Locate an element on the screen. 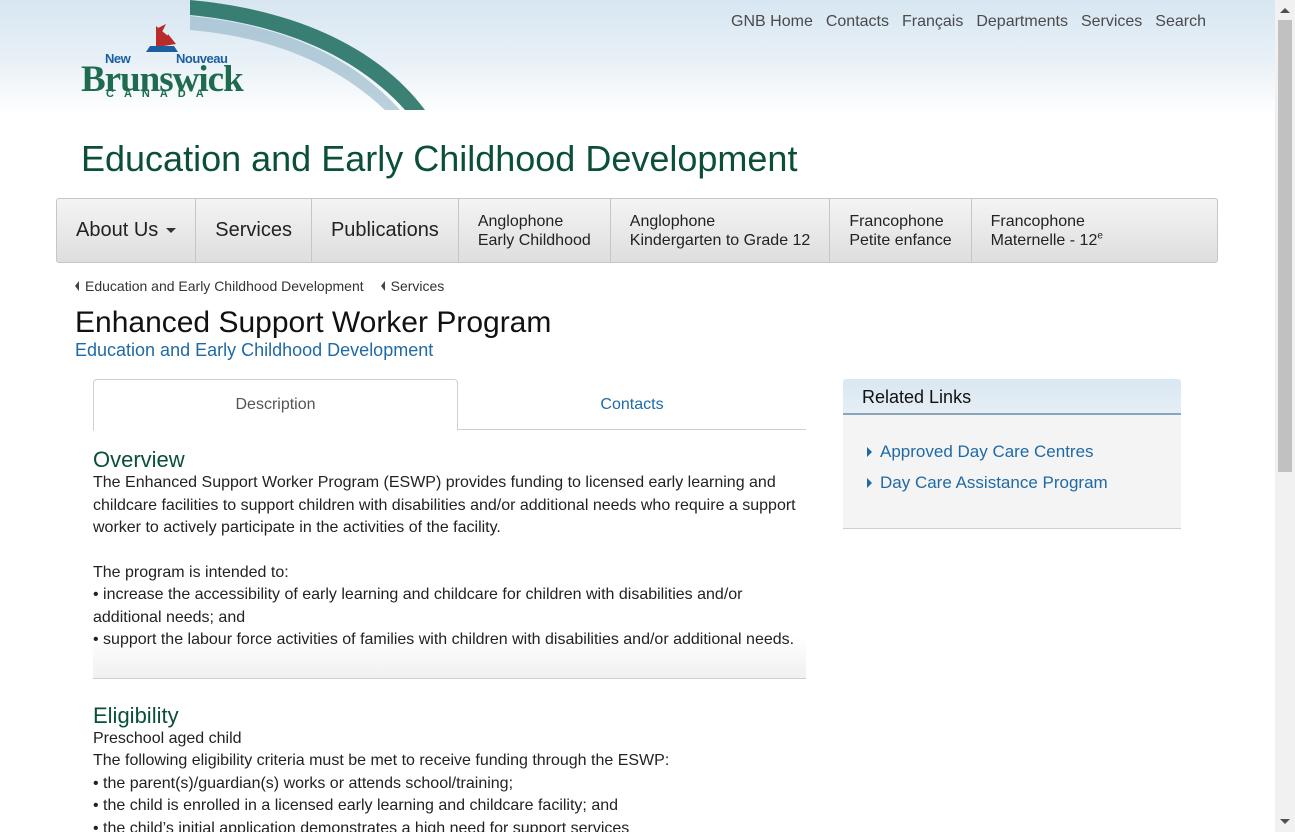  nav-about-us-label: About Us is located at coordinates (117, 230).